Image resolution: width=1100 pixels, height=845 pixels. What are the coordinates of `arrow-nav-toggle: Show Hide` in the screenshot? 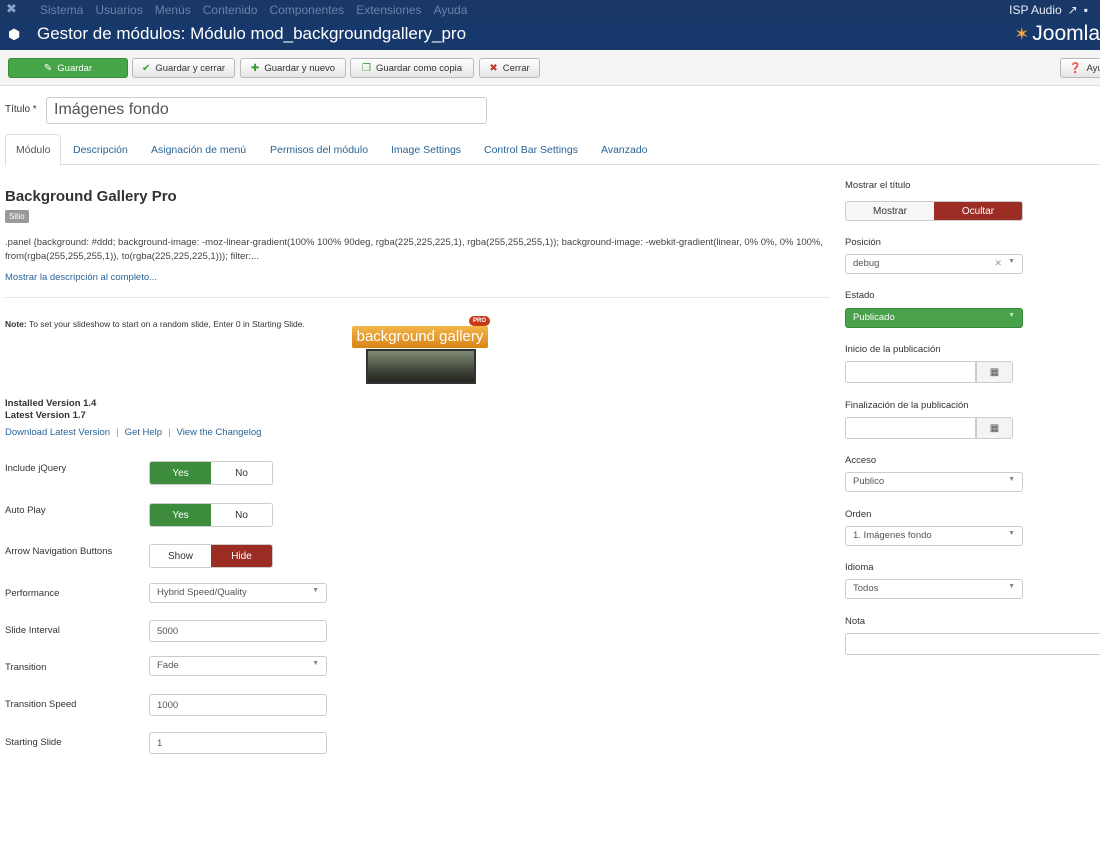 It's located at (211, 556).